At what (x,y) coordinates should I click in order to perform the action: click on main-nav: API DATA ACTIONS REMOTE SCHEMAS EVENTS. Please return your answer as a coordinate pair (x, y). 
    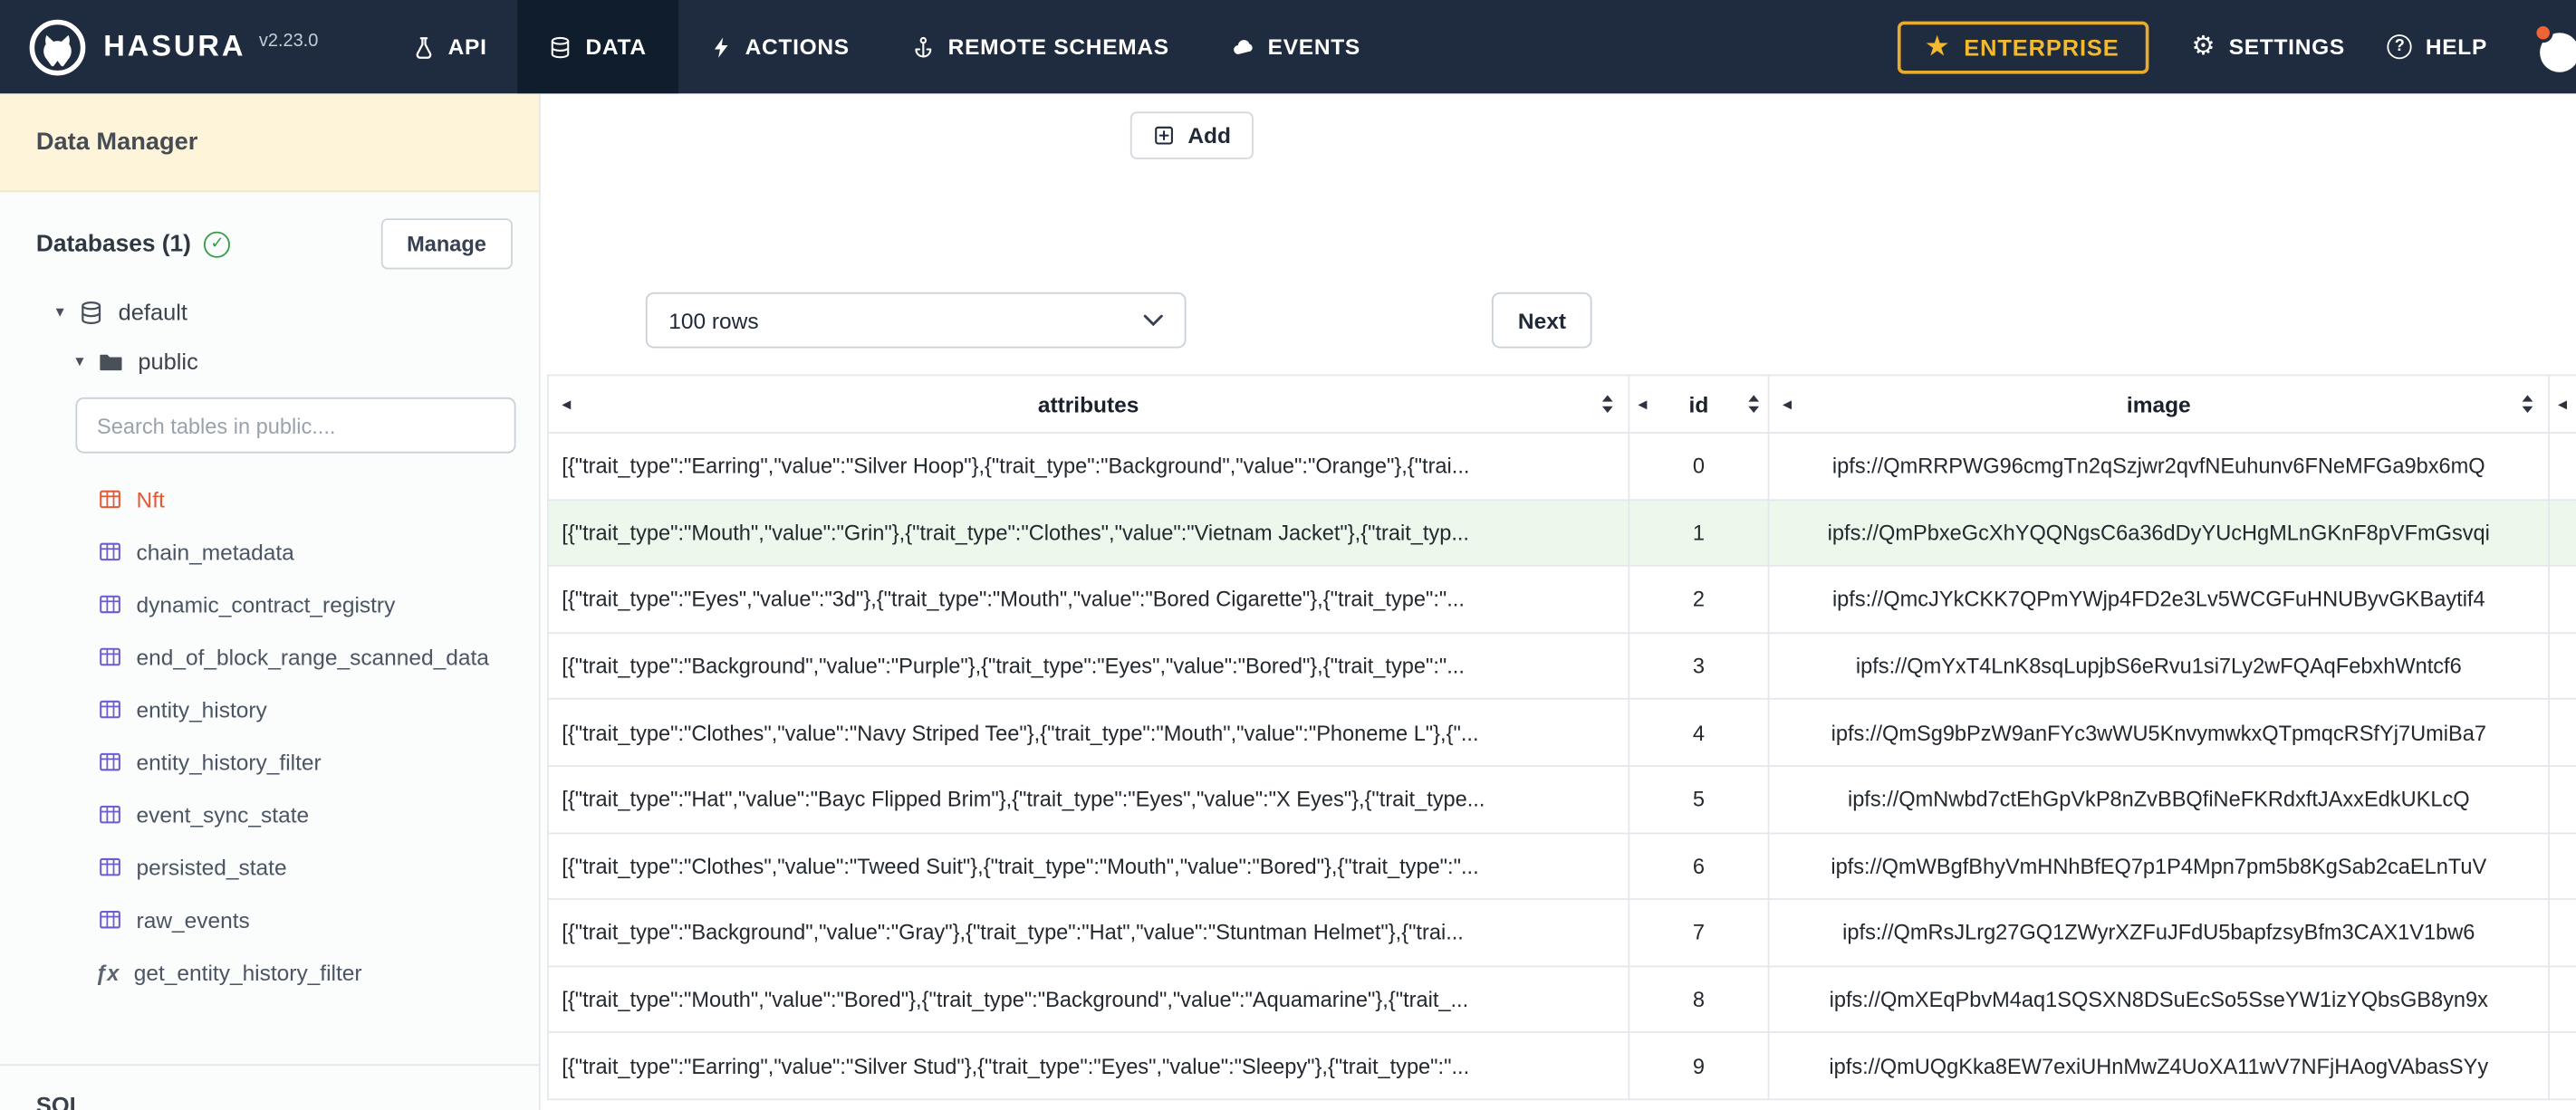
    Looking at the image, I should click on (885, 47).